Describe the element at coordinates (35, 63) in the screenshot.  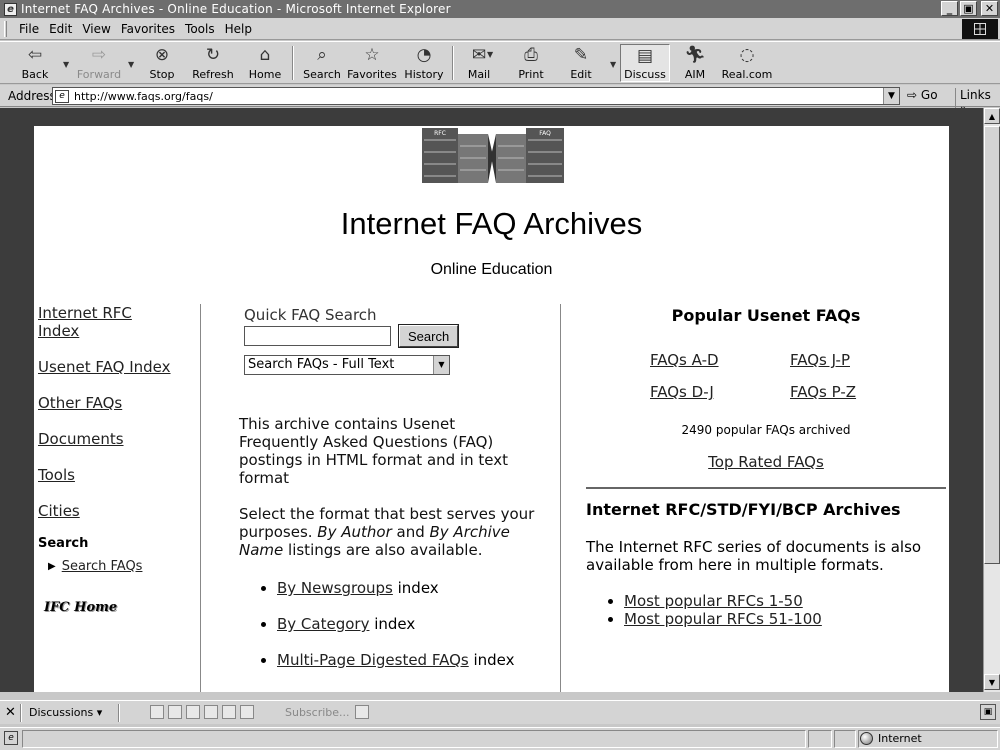
I see `back-button: ⇦ Back` at that location.